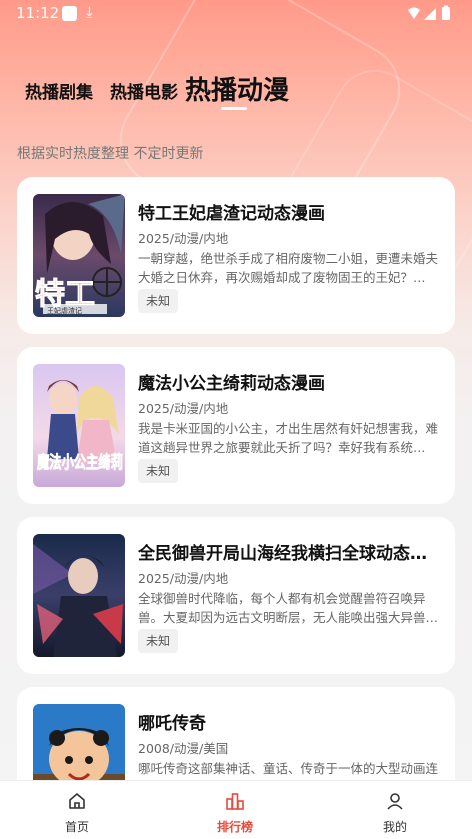  I want to click on nav-home-label: 首页, so click(76, 827).